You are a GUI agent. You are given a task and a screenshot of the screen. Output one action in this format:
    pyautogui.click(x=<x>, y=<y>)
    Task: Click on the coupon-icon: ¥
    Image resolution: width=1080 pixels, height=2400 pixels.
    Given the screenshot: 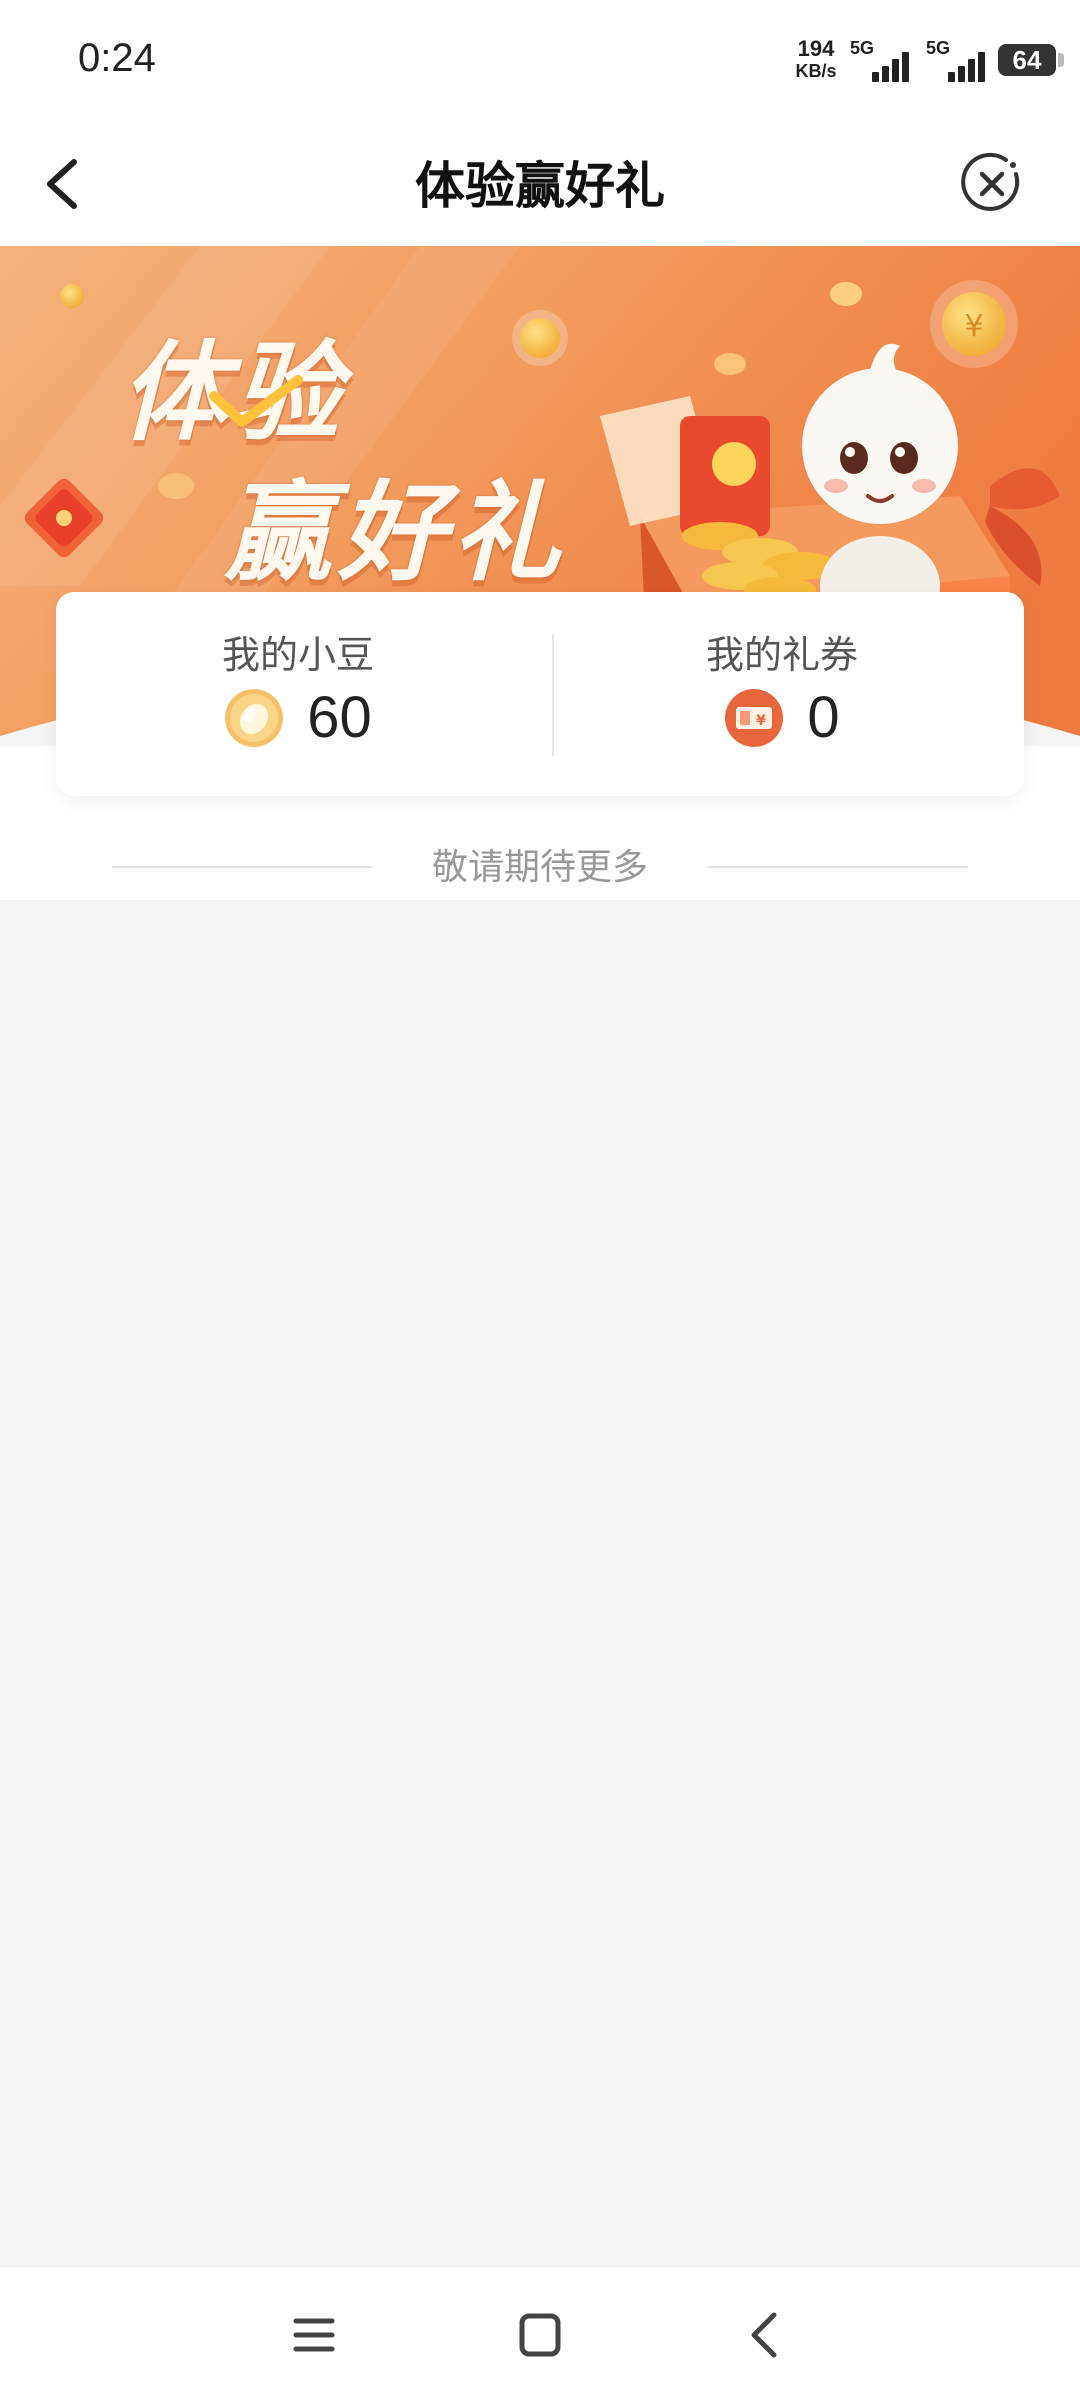 What is the action you would take?
    pyautogui.click(x=754, y=717)
    